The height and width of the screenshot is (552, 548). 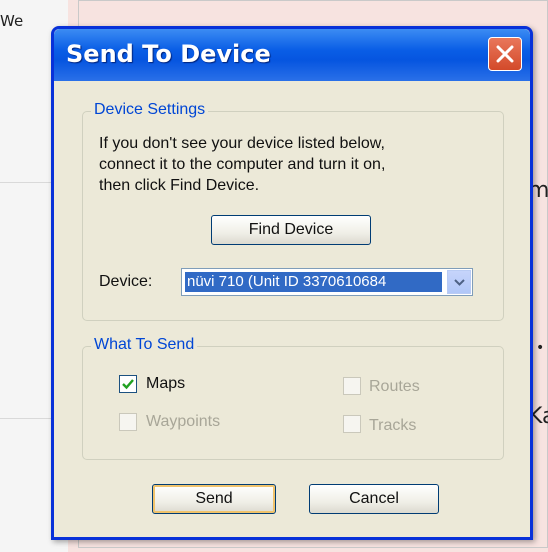 What do you see at coordinates (150, 110) in the screenshot?
I see `device-settings-label: Device Settings` at bounding box center [150, 110].